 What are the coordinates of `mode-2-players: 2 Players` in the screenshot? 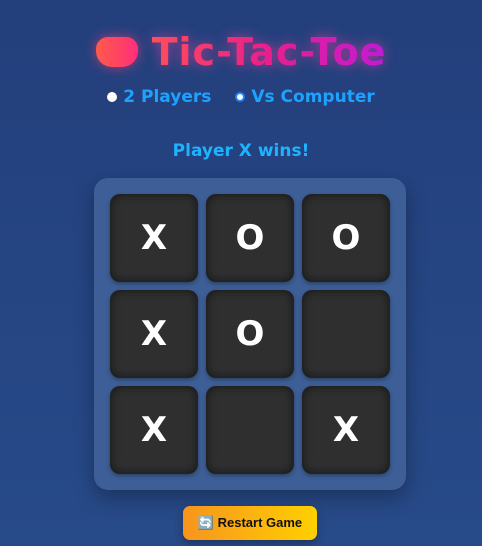 It's located at (159, 97).